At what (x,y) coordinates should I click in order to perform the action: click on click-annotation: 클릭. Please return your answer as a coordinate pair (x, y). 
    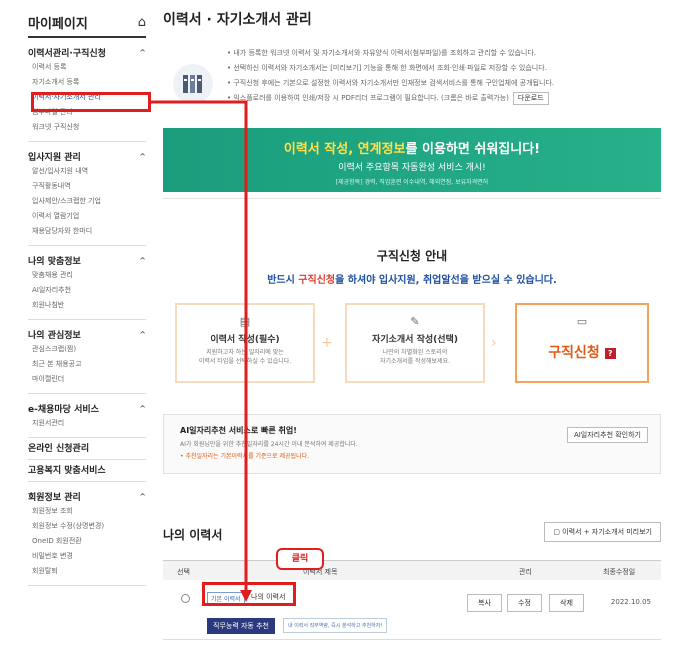
    Looking at the image, I should click on (300, 559).